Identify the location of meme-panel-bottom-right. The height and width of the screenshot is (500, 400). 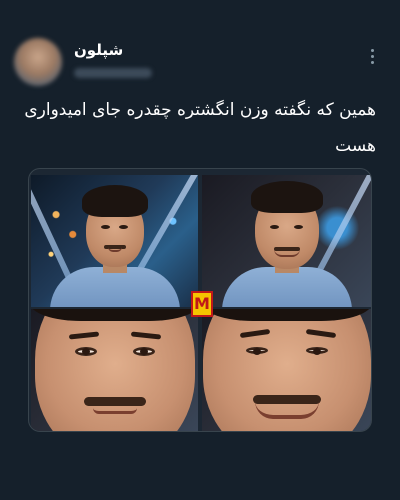
(286, 370).